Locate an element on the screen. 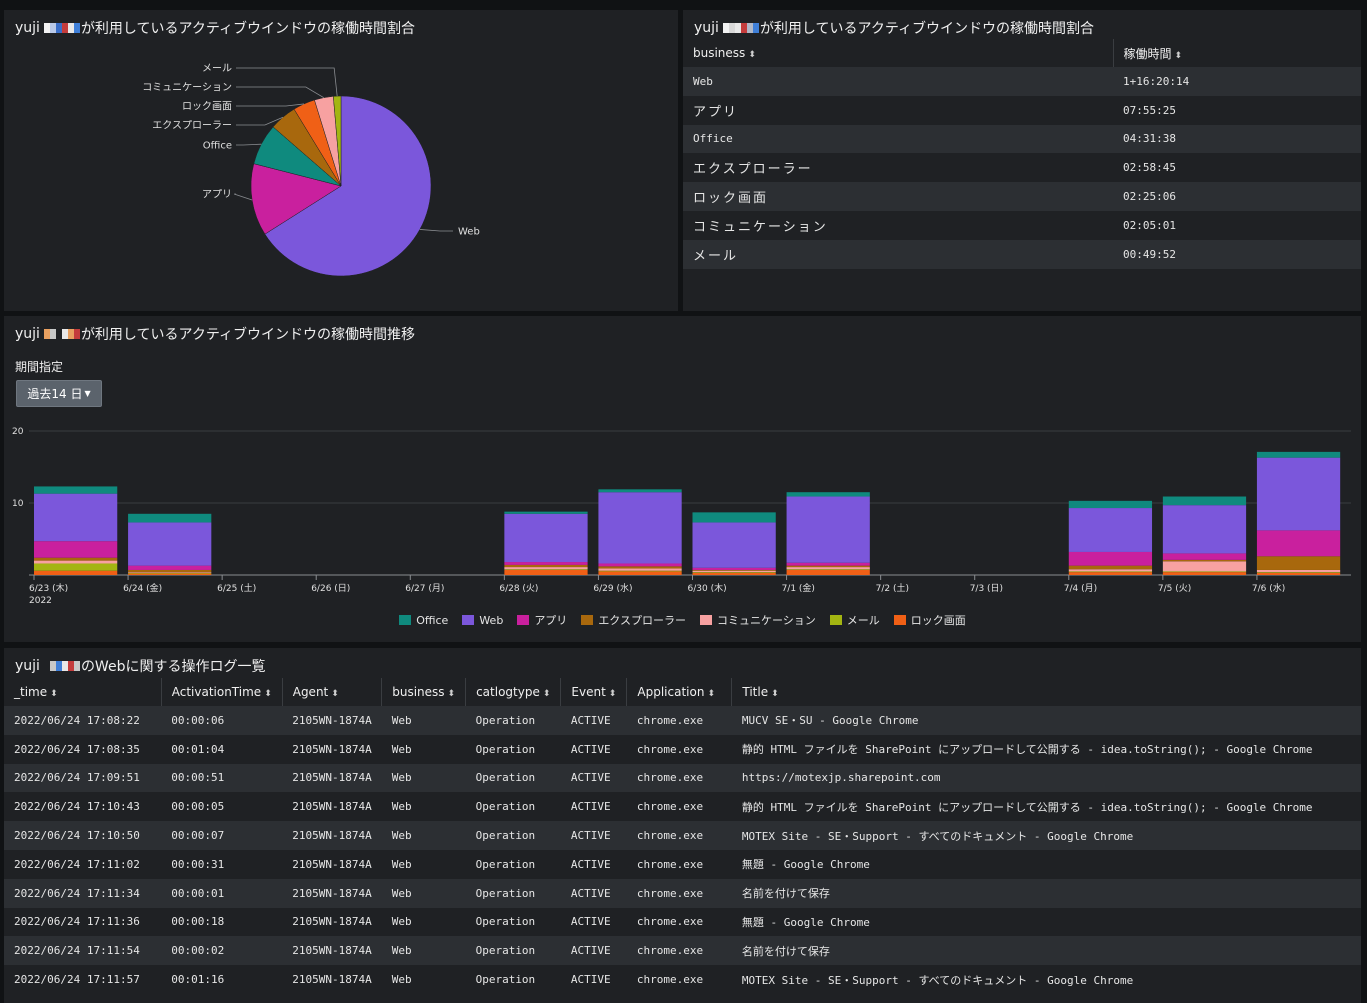  time-cell: 2022/06/24 17:10:43 is located at coordinates (83, 807).